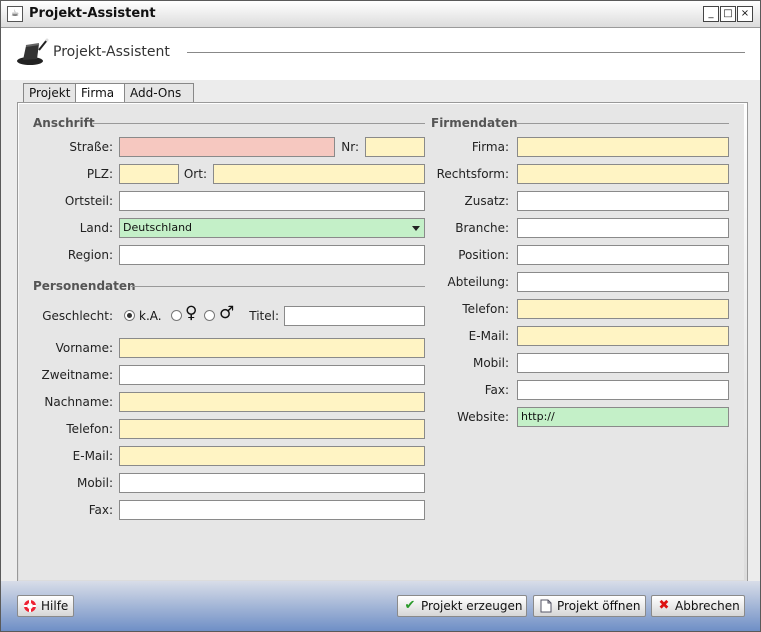 The image size is (761, 632). What do you see at coordinates (380, 606) in the screenshot?
I see `button-bar` at bounding box center [380, 606].